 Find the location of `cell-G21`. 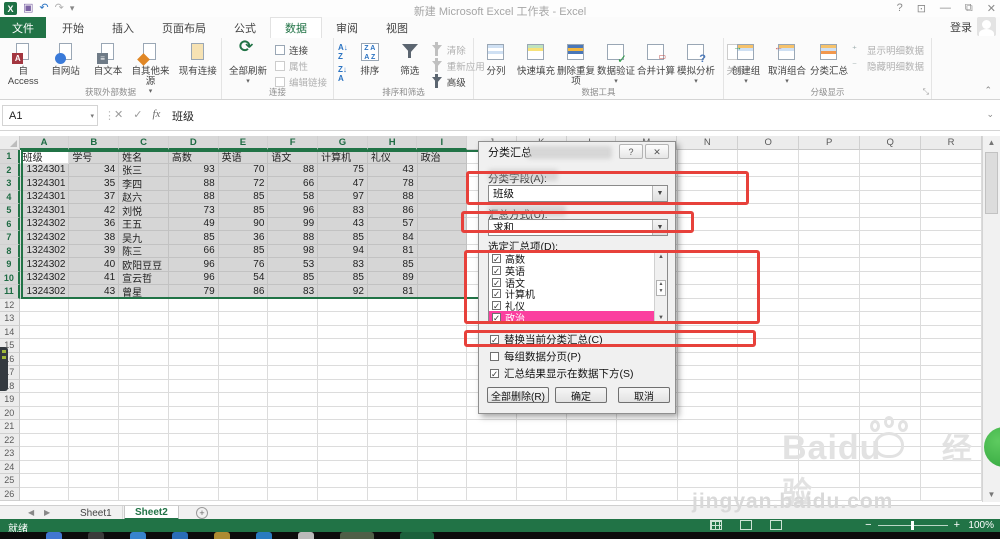

cell-G21 is located at coordinates (343, 427).